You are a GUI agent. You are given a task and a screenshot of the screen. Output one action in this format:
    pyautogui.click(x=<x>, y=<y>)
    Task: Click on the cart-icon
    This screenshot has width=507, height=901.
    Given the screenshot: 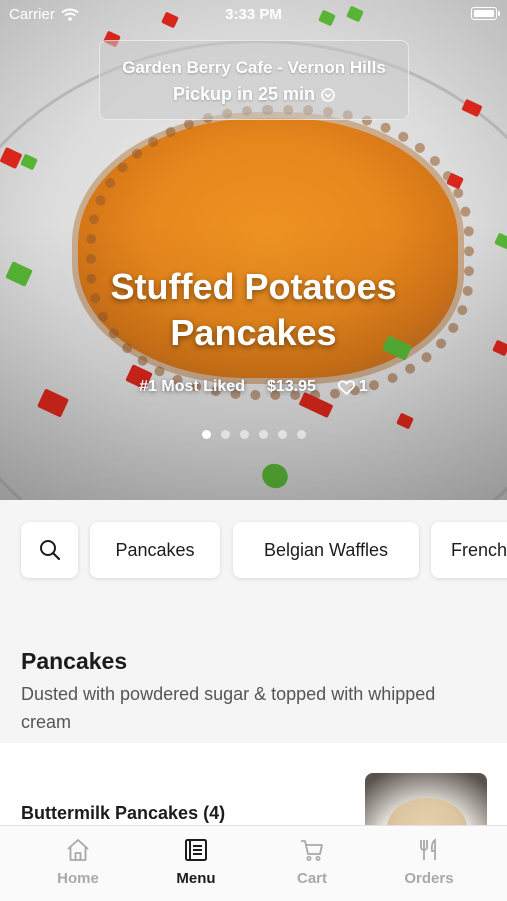 What is the action you would take?
    pyautogui.click(x=312, y=850)
    